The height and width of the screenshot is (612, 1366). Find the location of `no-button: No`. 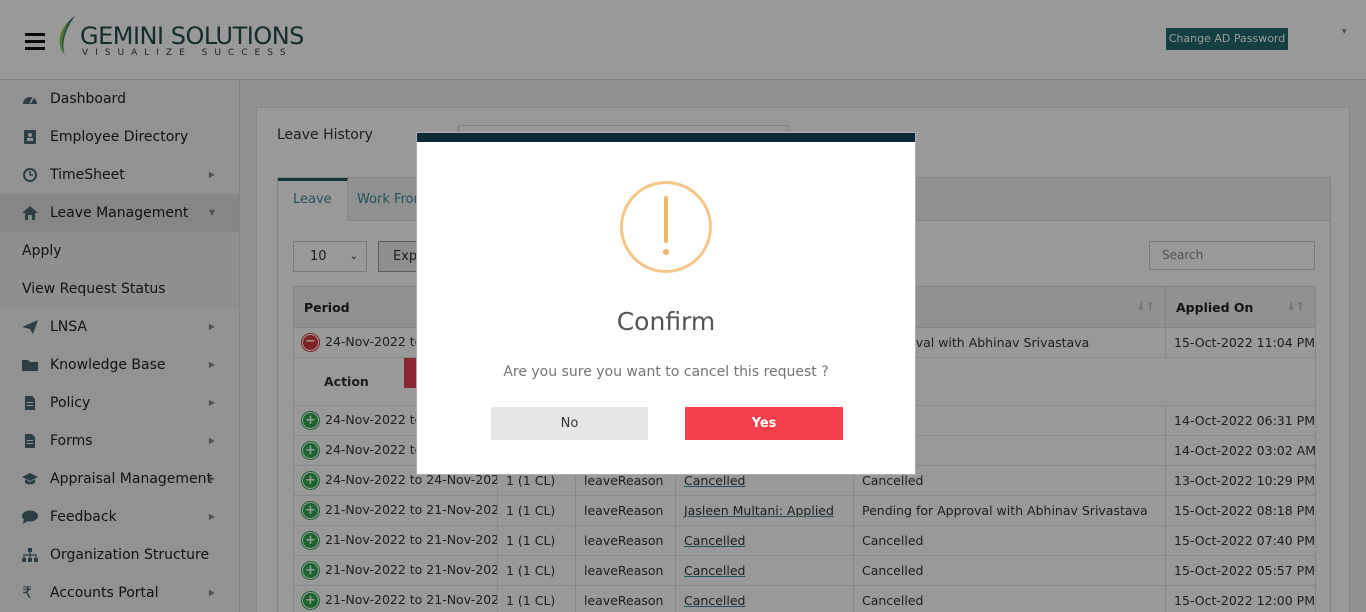

no-button: No is located at coordinates (569, 423).